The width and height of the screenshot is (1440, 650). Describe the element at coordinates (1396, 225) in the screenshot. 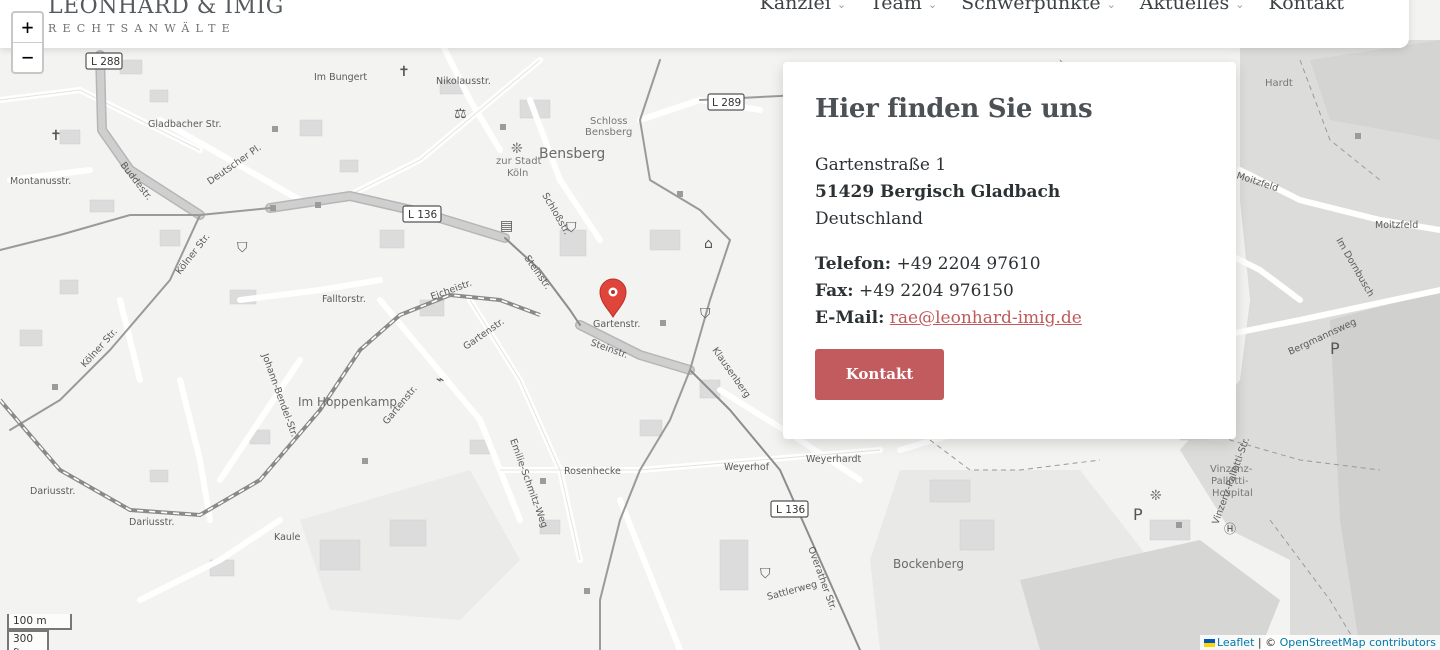

I see `svg-text: Moitzfeld` at that location.